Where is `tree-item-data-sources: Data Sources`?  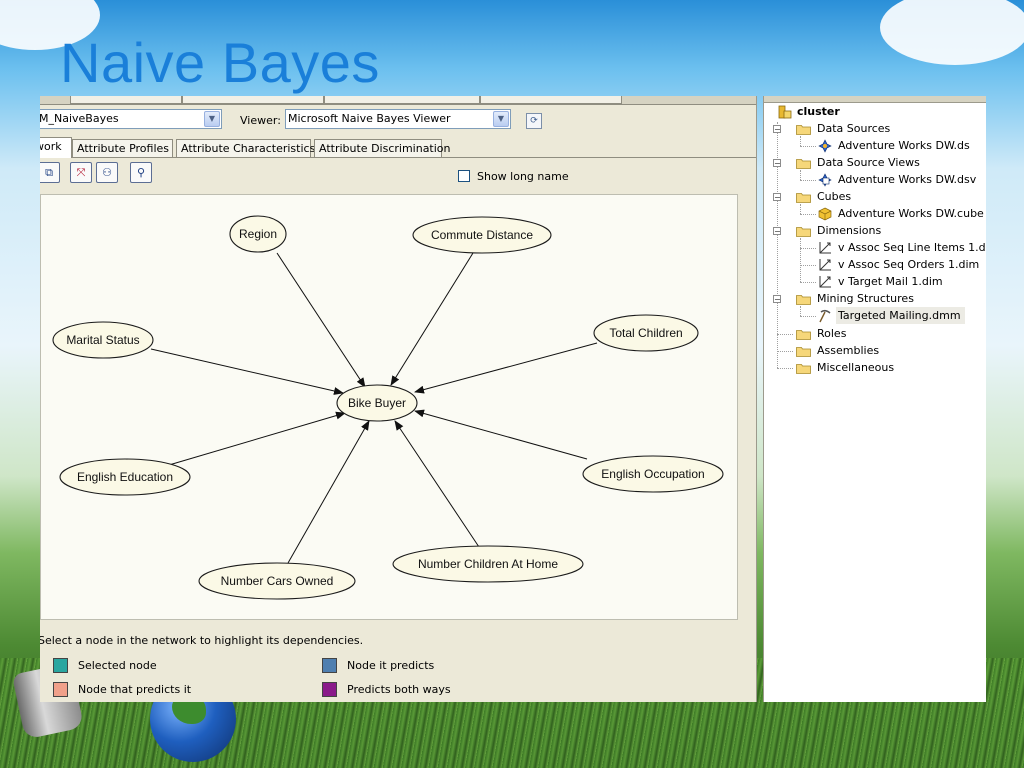
tree-item-data-sources: Data Sources is located at coordinates (853, 128).